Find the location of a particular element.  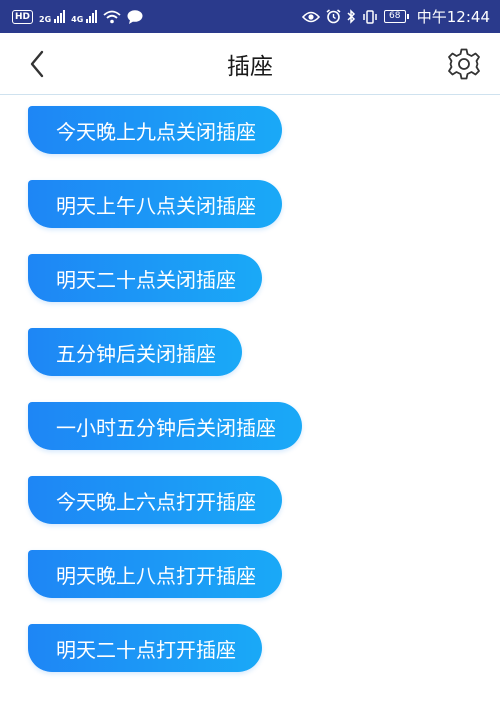

status-time: 中午12:44 is located at coordinates (453, 17).